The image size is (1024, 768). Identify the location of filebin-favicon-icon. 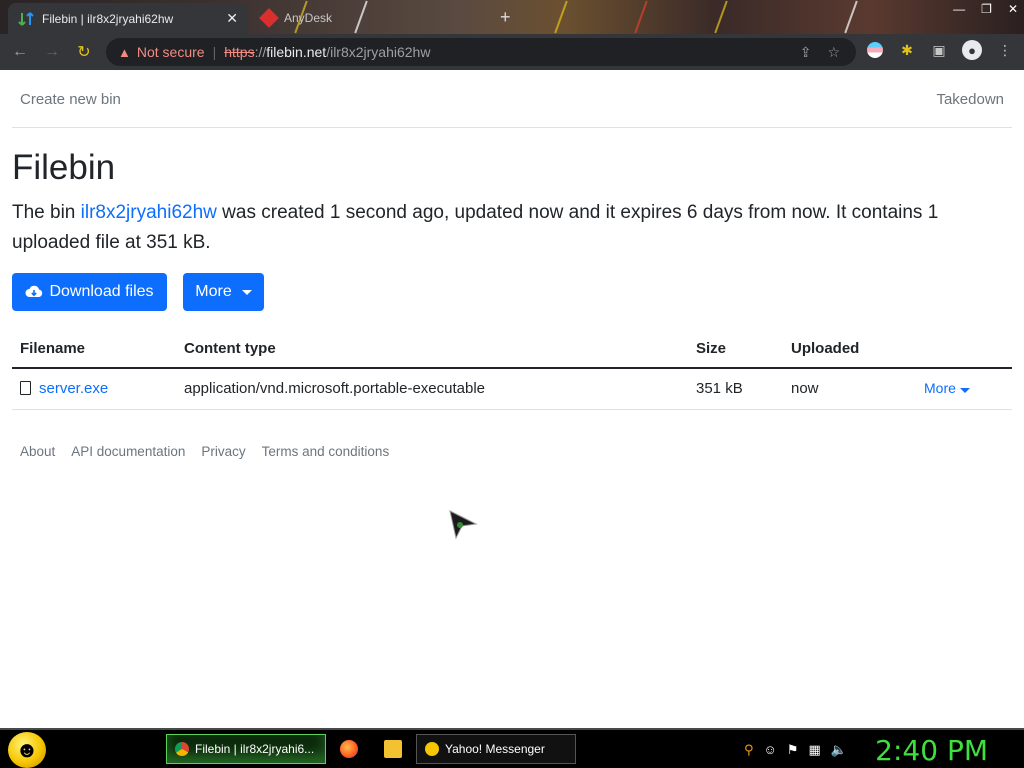
(26, 18).